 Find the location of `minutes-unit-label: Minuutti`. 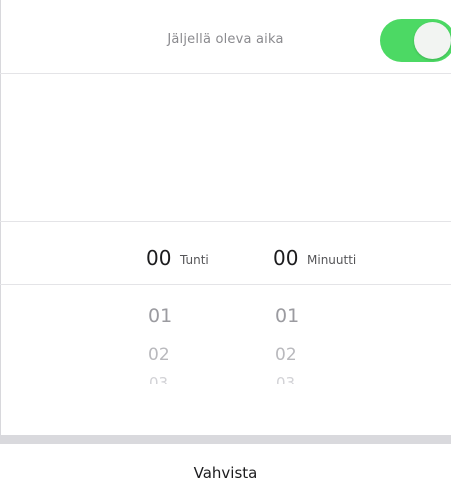

minutes-unit-label: Minuutti is located at coordinates (332, 260).